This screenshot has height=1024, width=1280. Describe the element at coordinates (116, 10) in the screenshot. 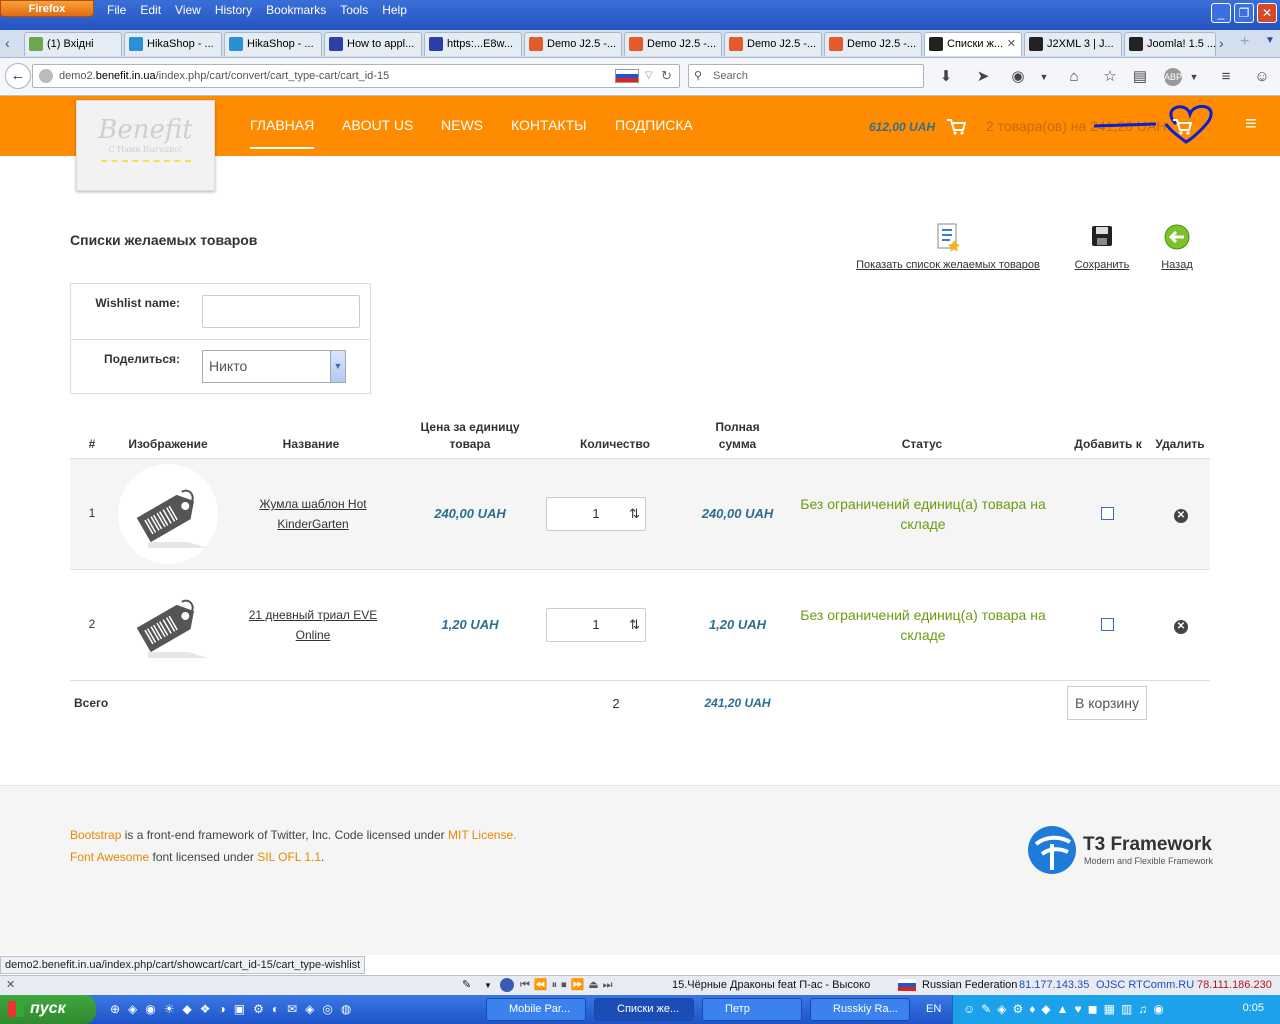

I see `menu-file: File` at that location.